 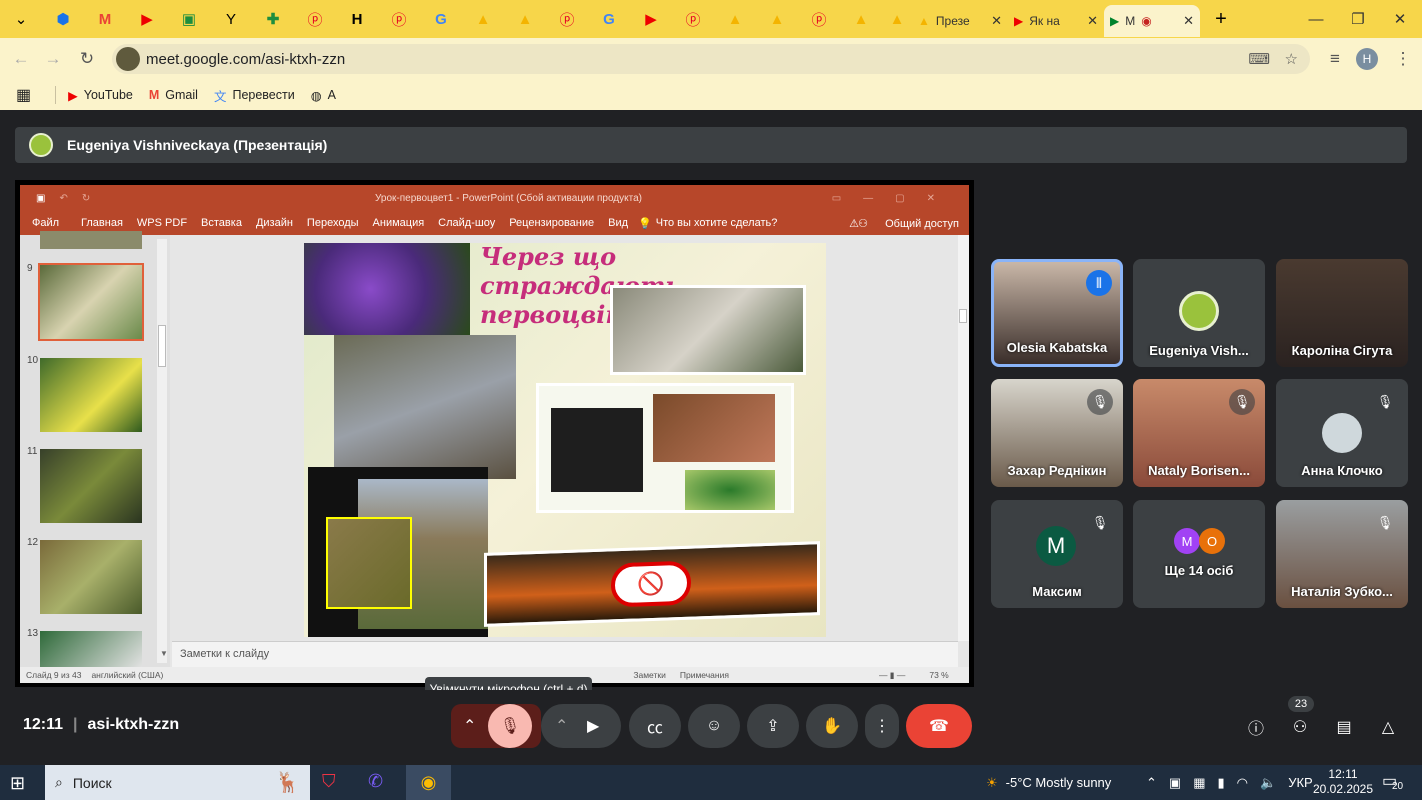 What do you see at coordinates (100, 95) in the screenshot?
I see `bookmark-youtube: ▶ YouTube` at bounding box center [100, 95].